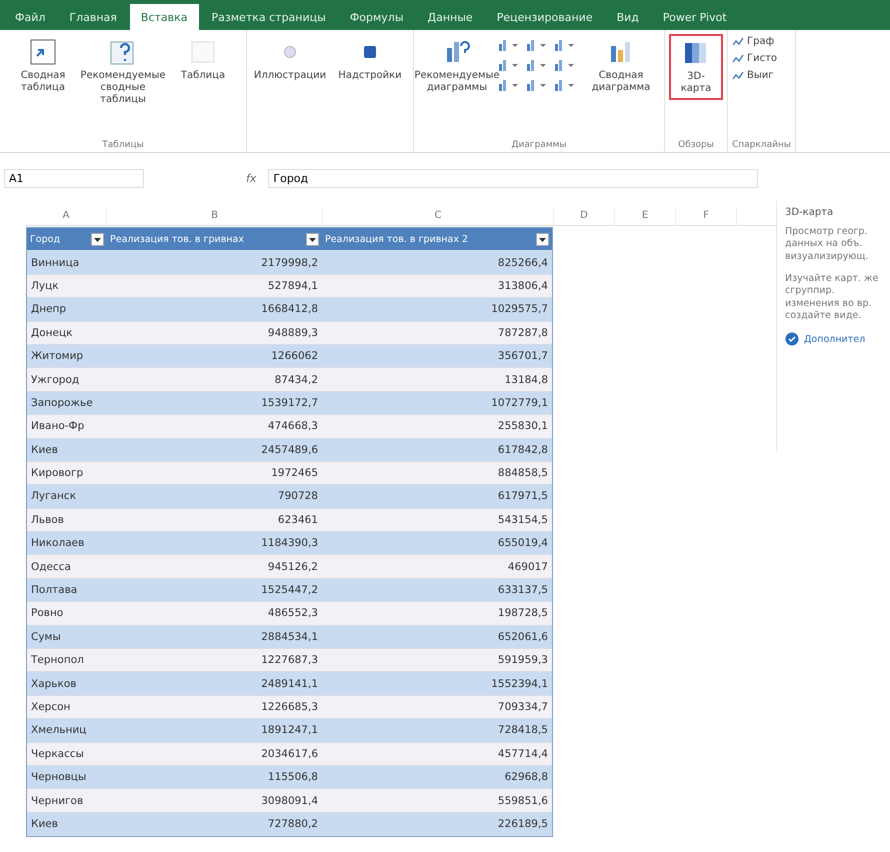 The width and height of the screenshot is (890, 852). Describe the element at coordinates (832, 297) in the screenshot. I see `tooltip-text: Изучайте карт. же сгруппир. изменения во вр. создайте виде.` at that location.